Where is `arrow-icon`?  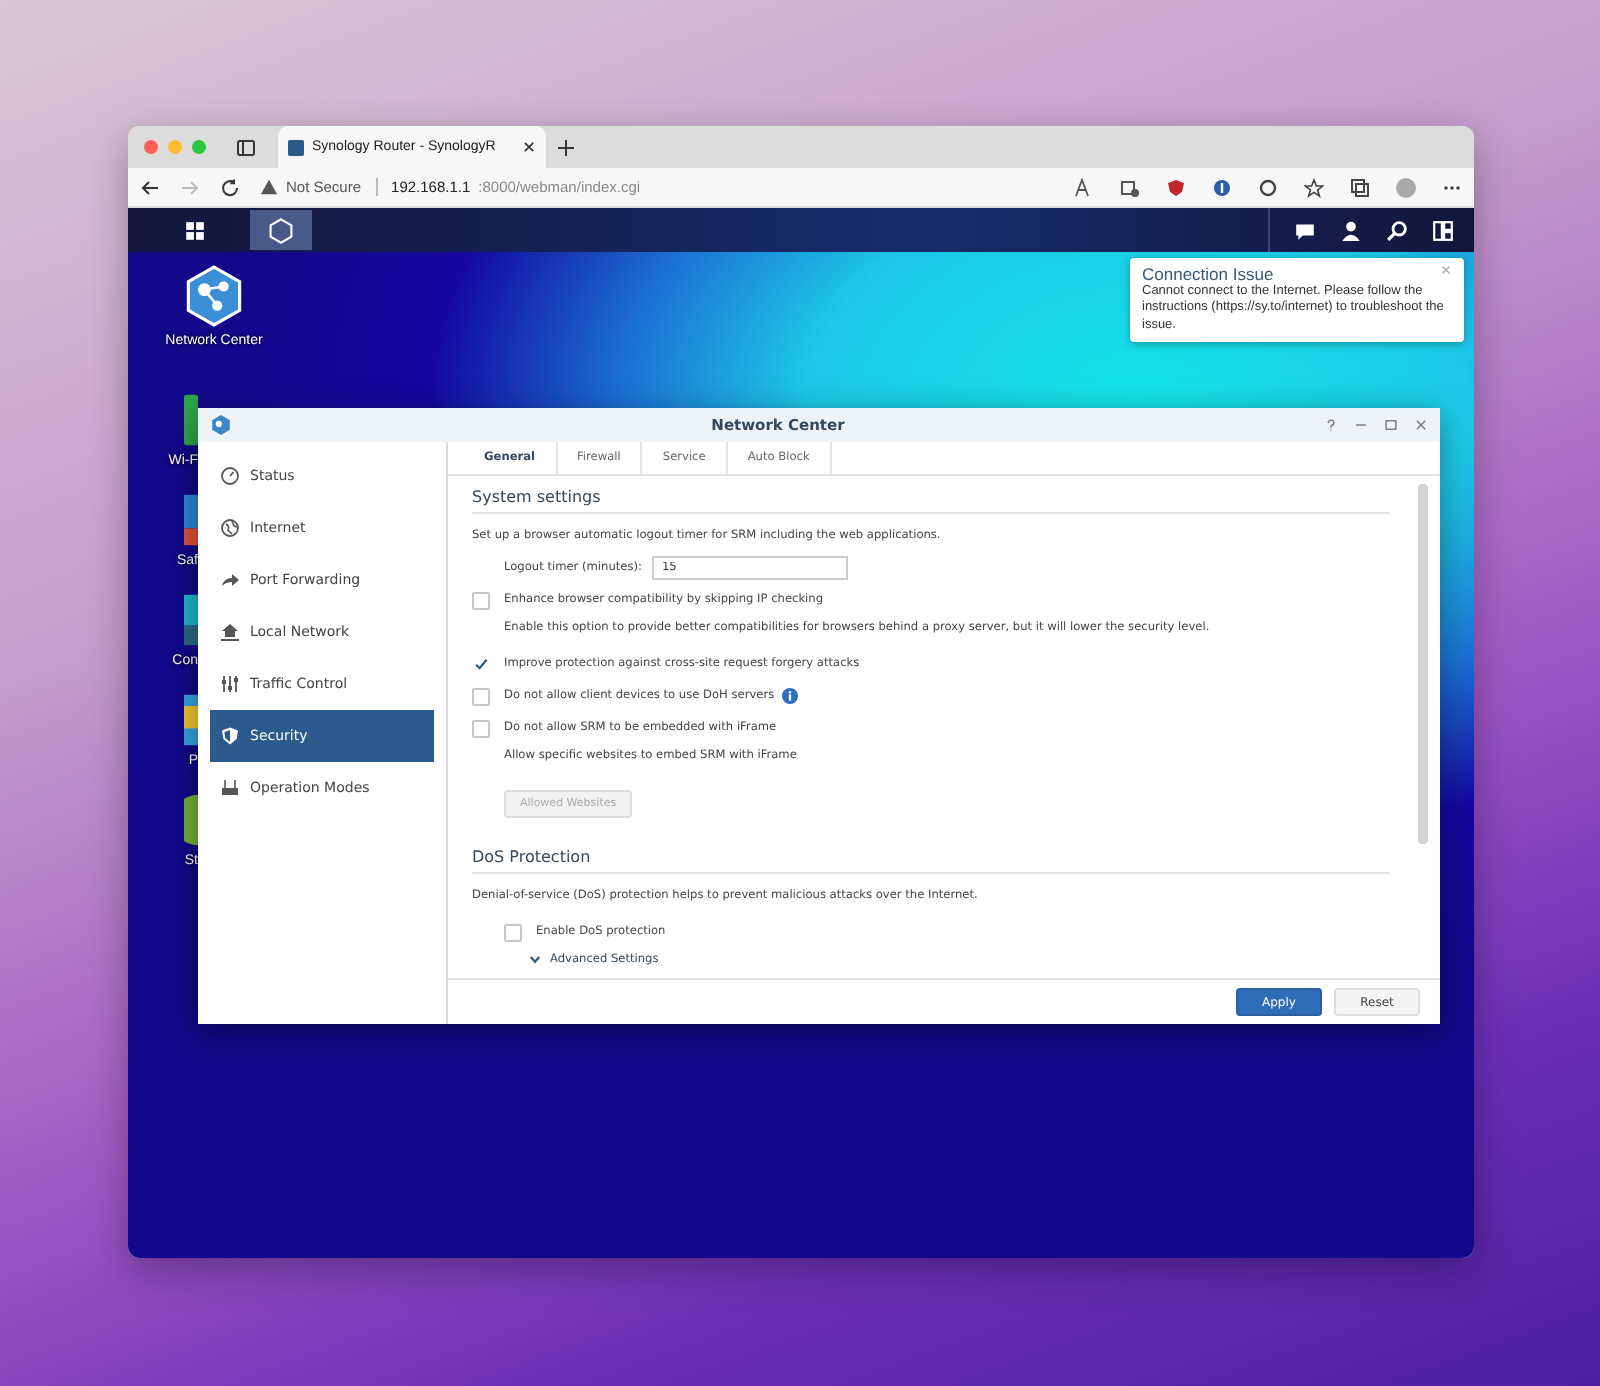
arrow-icon is located at coordinates (230, 580).